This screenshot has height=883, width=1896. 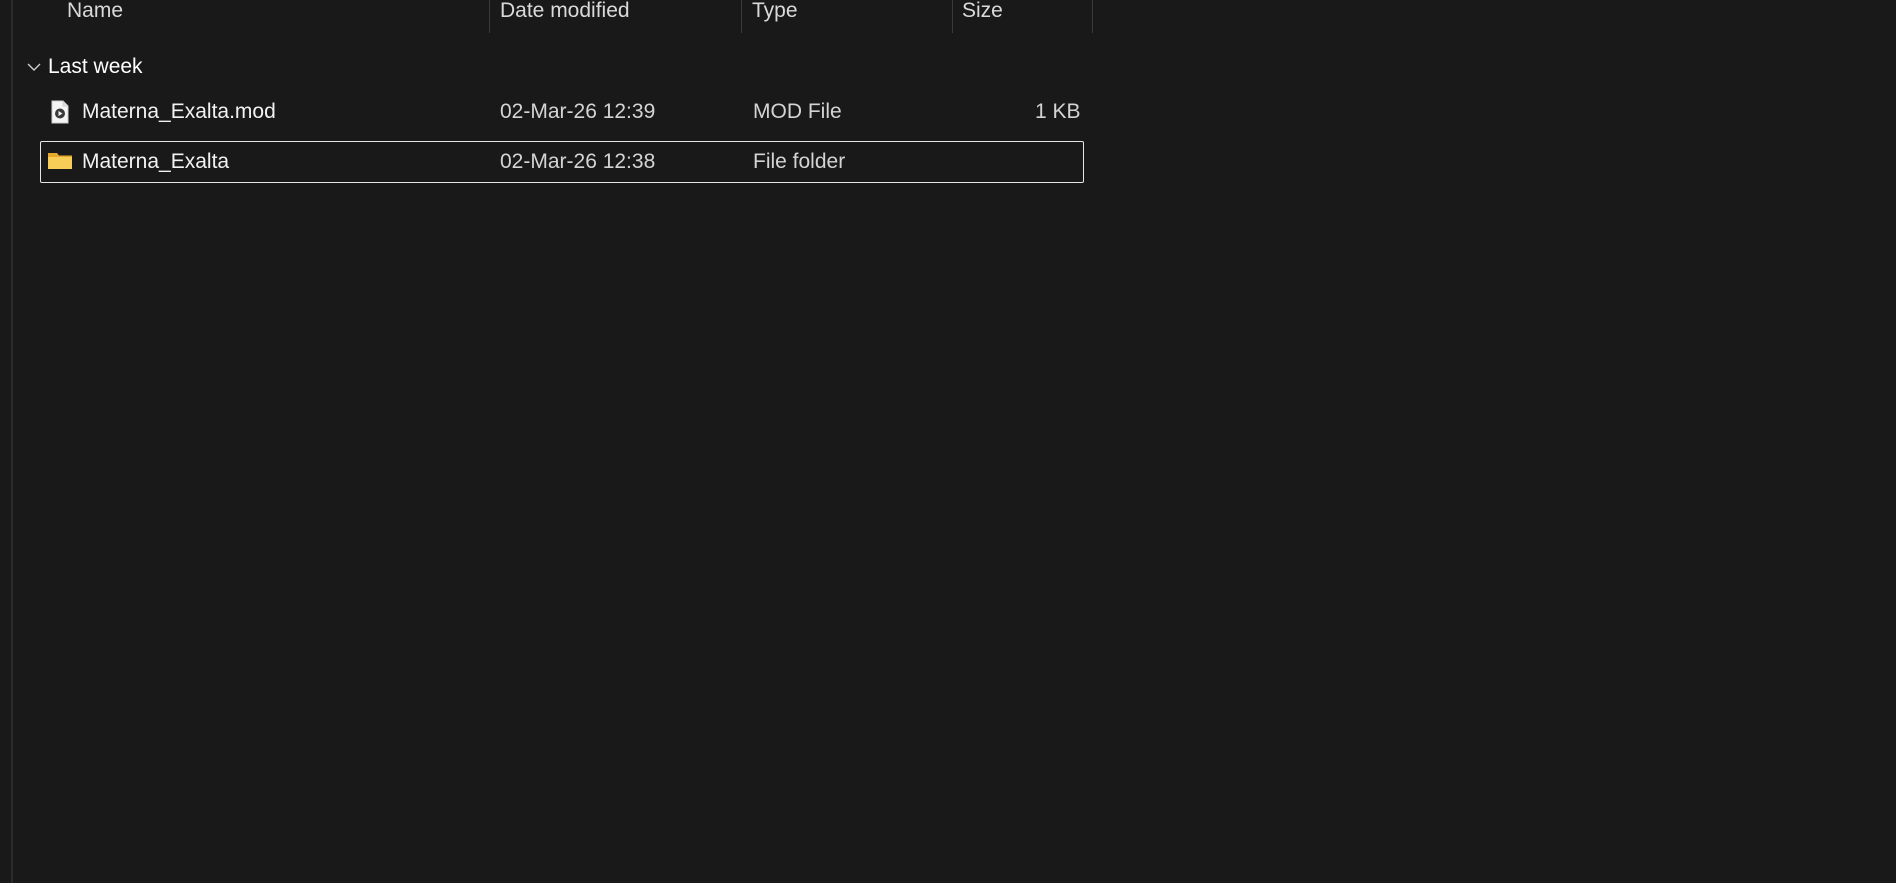 I want to click on column-header-size: Size, so click(x=1024, y=16).